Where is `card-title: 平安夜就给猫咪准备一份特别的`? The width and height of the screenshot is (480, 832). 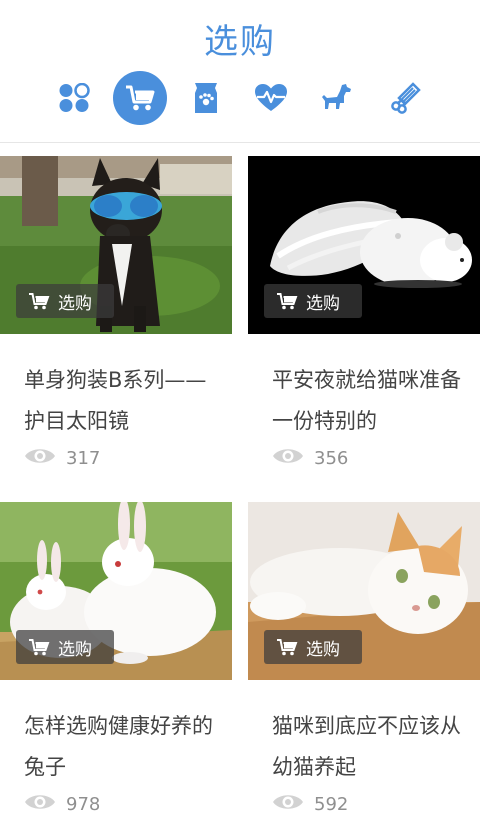
card-title: 平安夜就给猫咪准备一份特别的 is located at coordinates (372, 401).